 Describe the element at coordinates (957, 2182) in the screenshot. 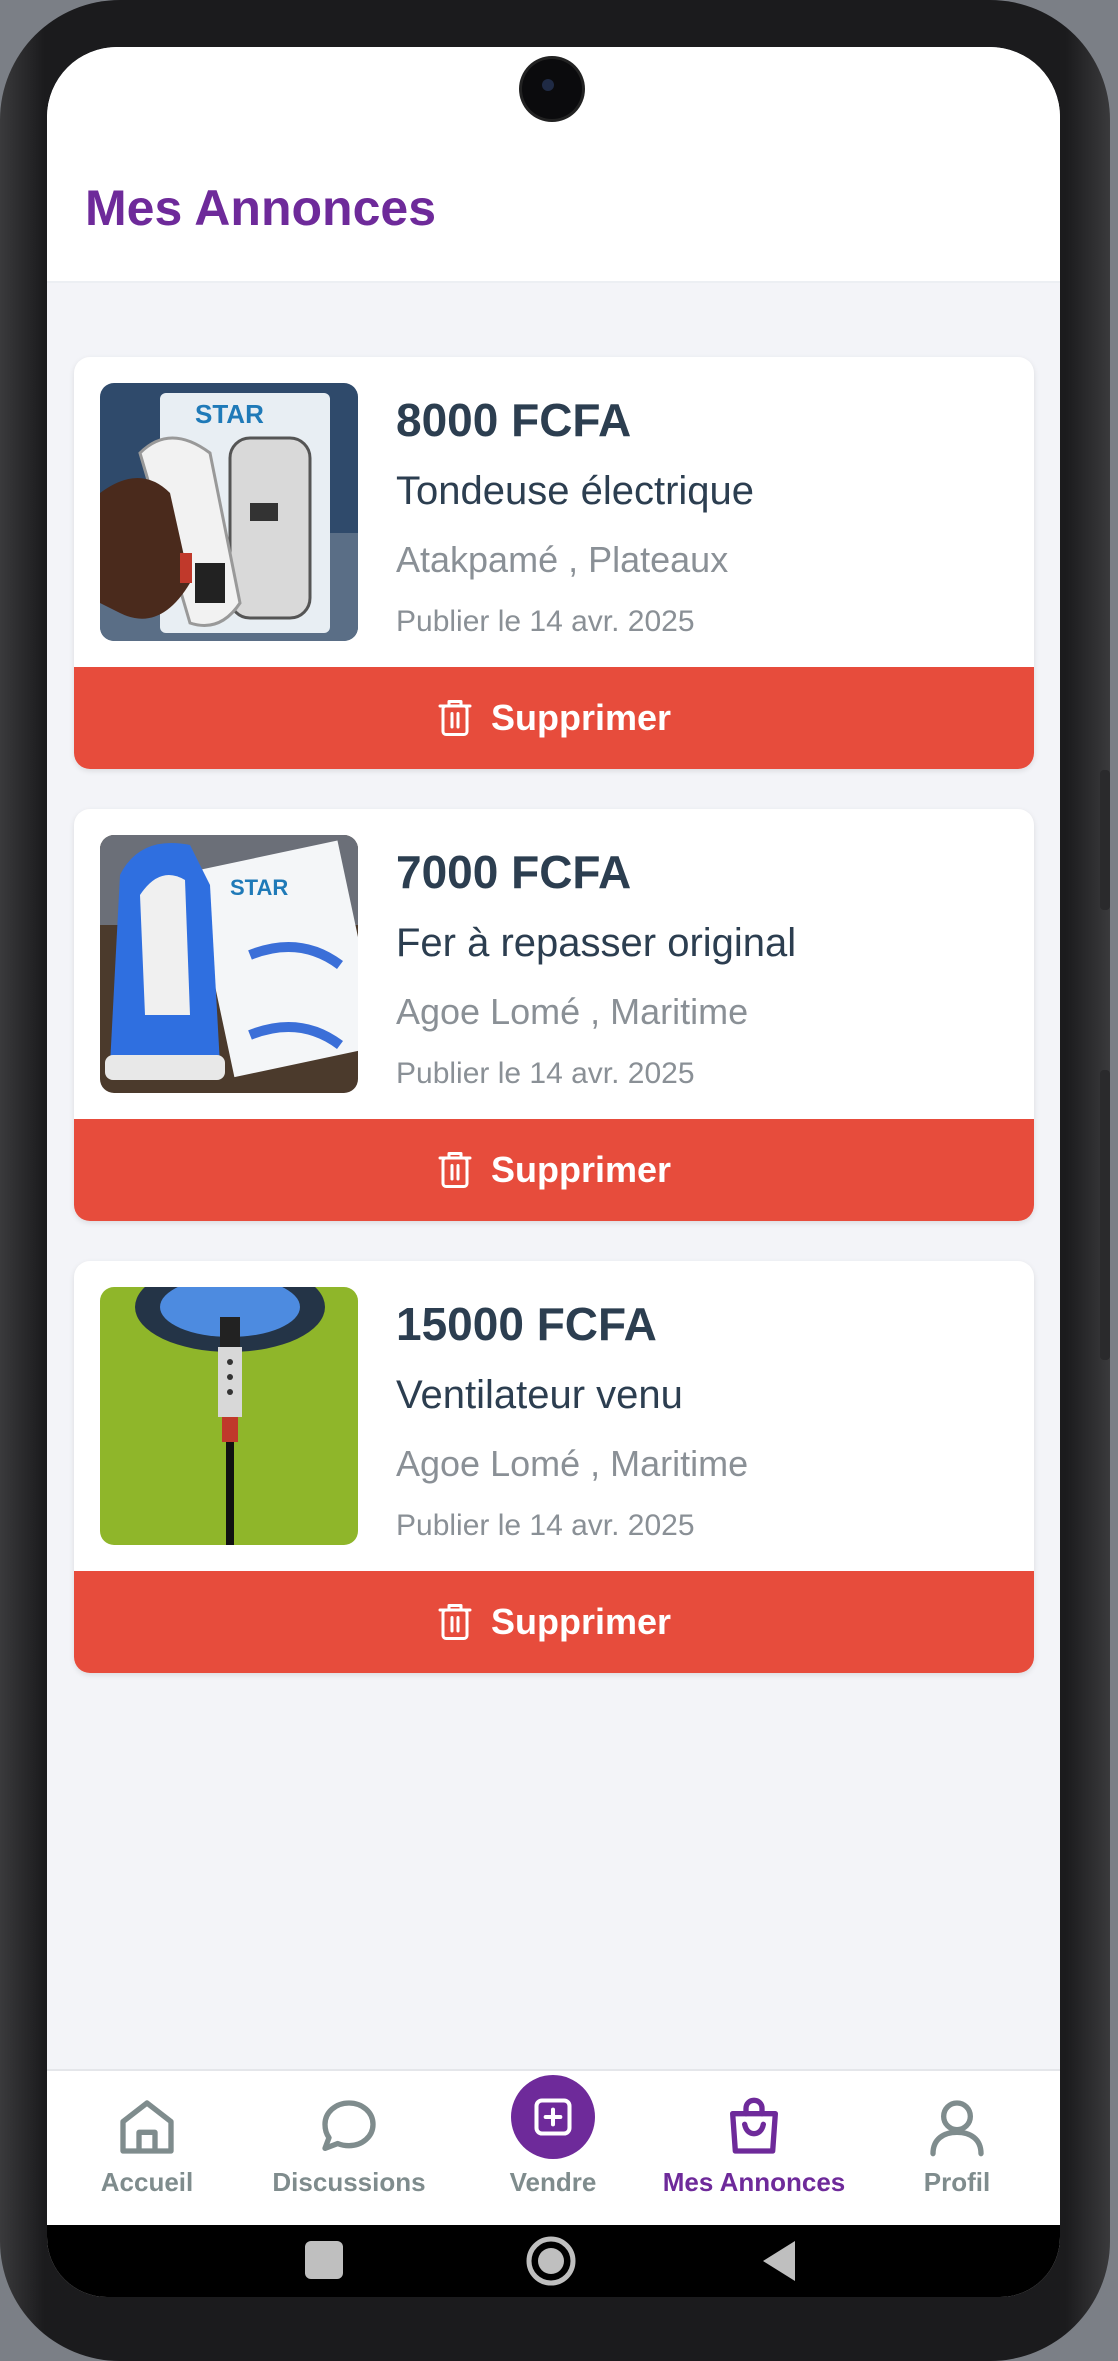

I see `nav-label: Profil` at that location.